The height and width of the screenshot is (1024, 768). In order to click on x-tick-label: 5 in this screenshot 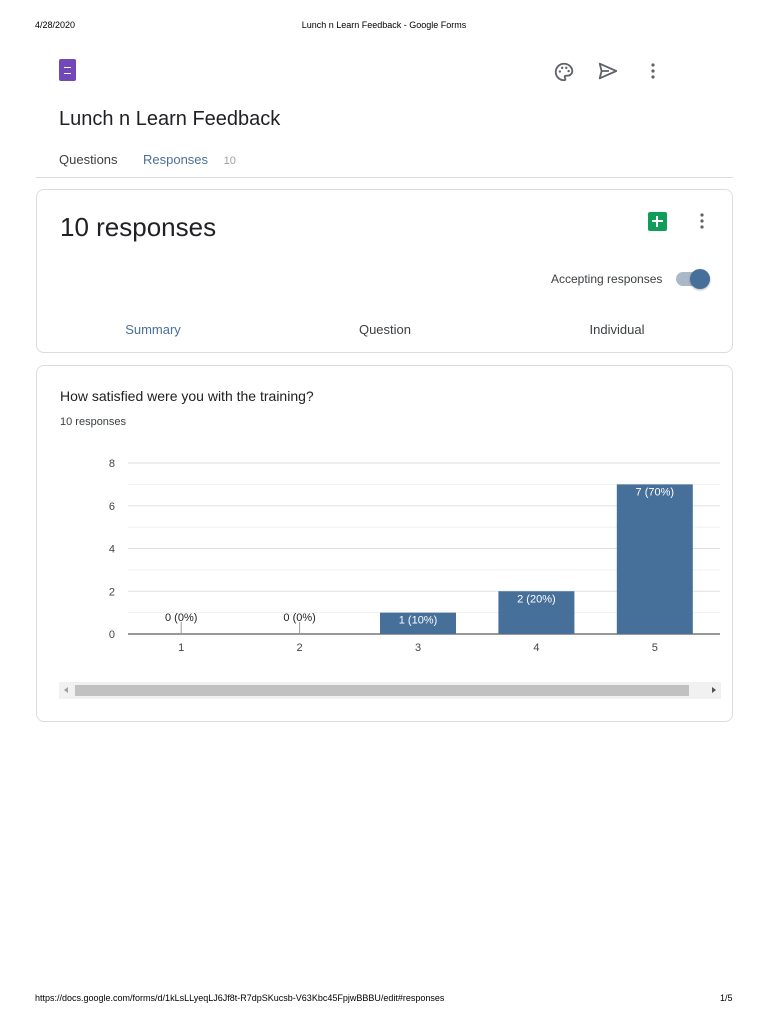, I will do `click(655, 648)`.